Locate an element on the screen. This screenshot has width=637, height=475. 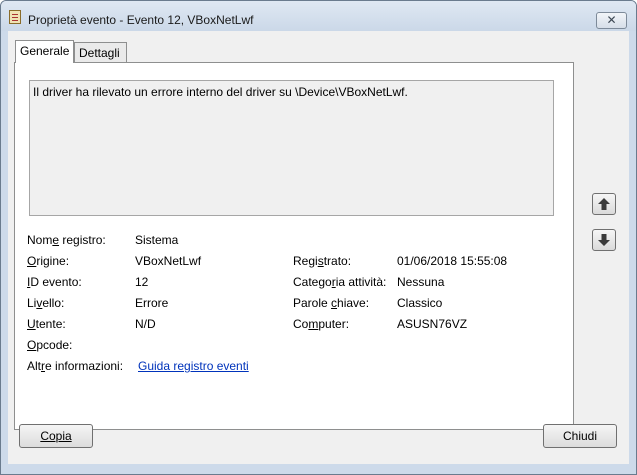
task-category-value: Nessuna is located at coordinates (421, 282).